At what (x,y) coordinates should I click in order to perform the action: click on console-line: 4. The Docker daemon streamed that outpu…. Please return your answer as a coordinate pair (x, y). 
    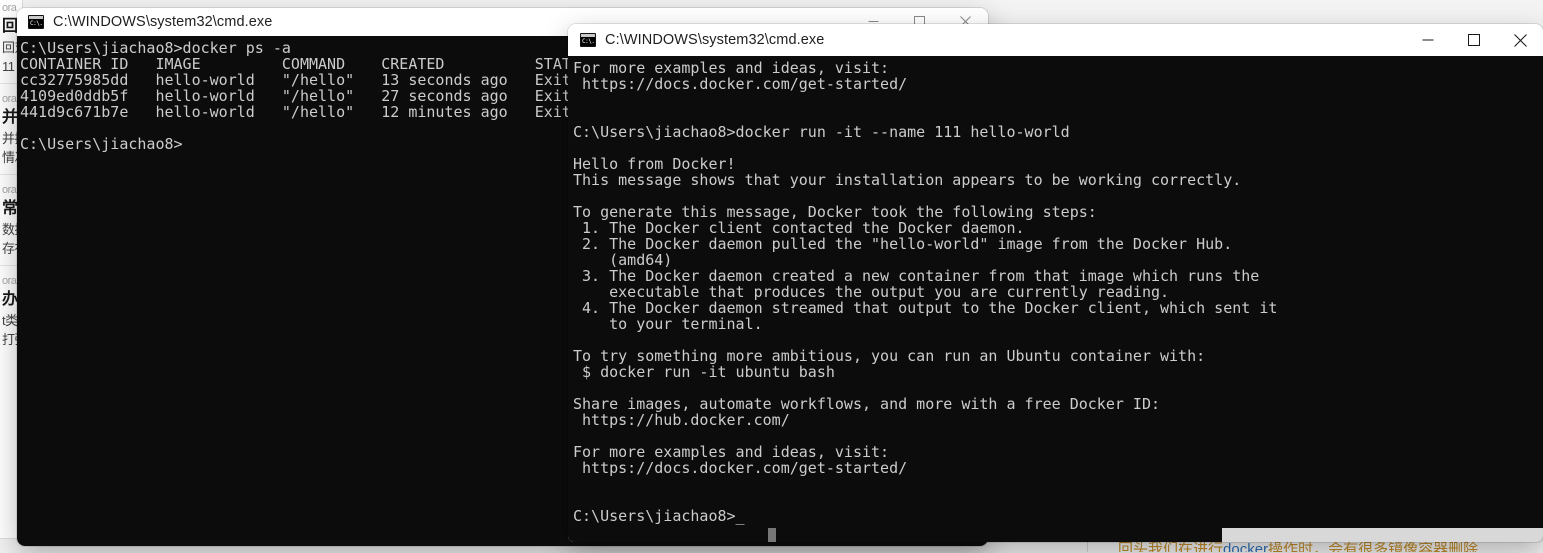
    Looking at the image, I should click on (925, 308).